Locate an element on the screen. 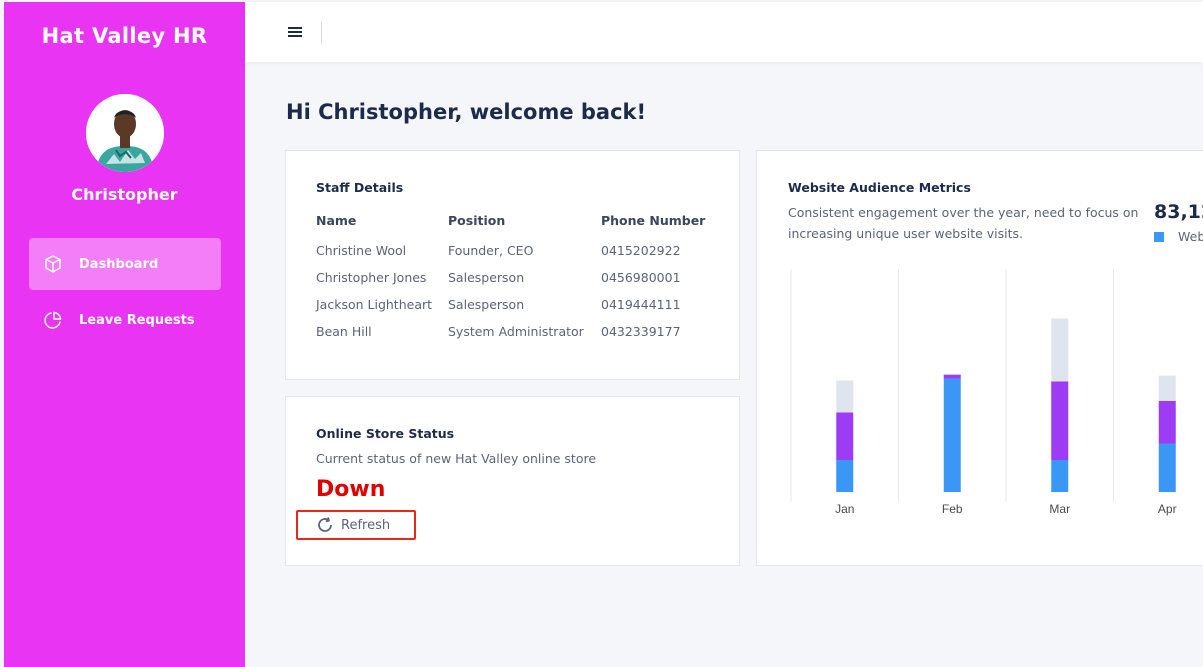 Image resolution: width=1203 pixels, height=667 pixels. staff-position: System Administrator is located at coordinates (516, 331).